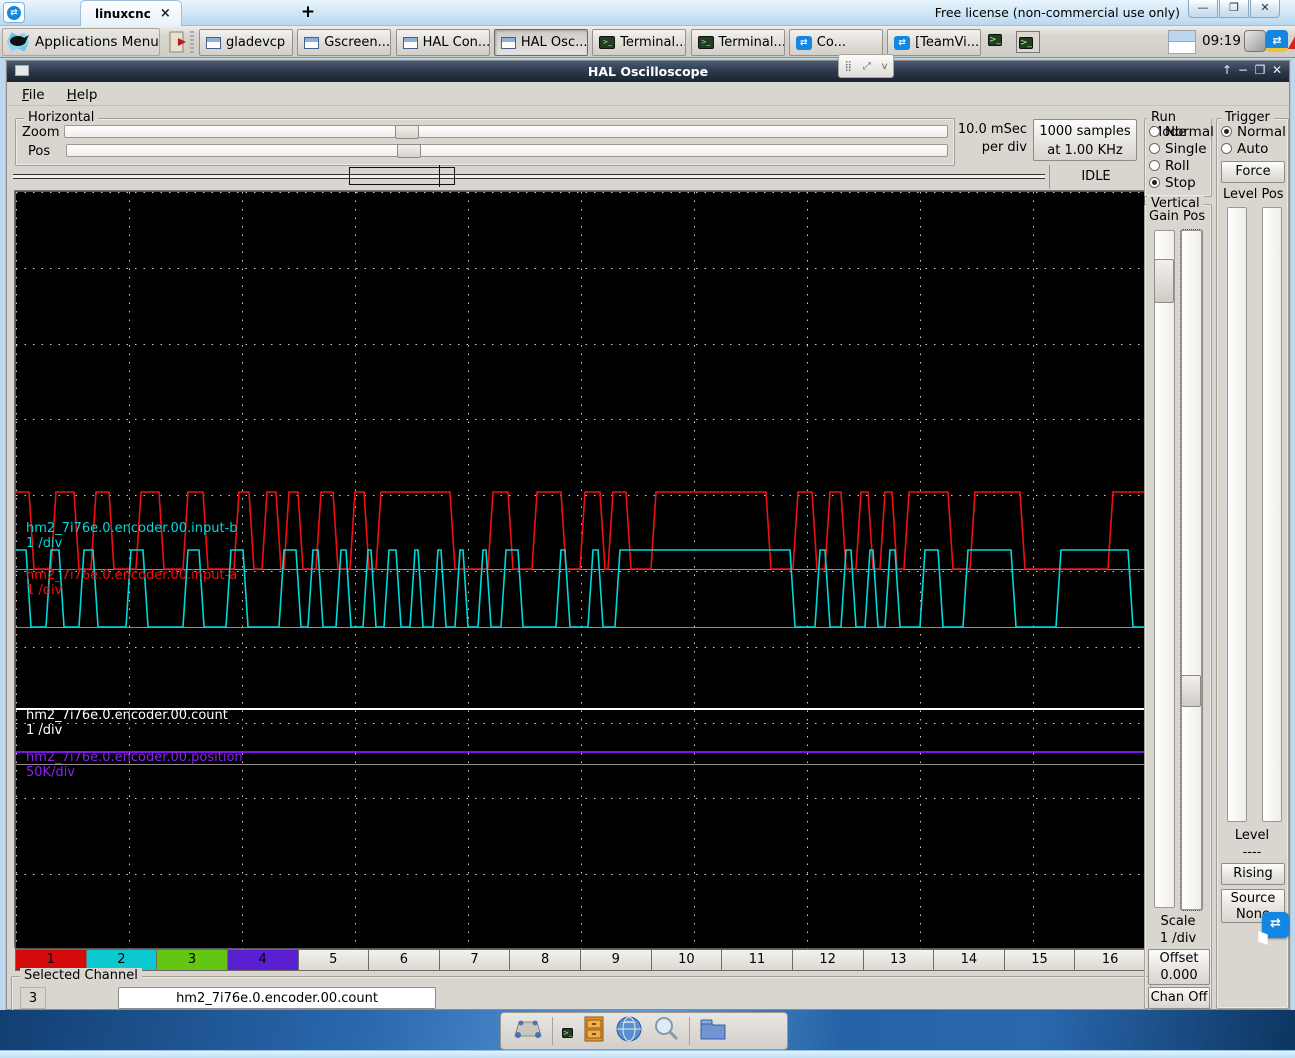  Describe the element at coordinates (1291, 40) in the screenshot. I see `warning-icon: !` at that location.